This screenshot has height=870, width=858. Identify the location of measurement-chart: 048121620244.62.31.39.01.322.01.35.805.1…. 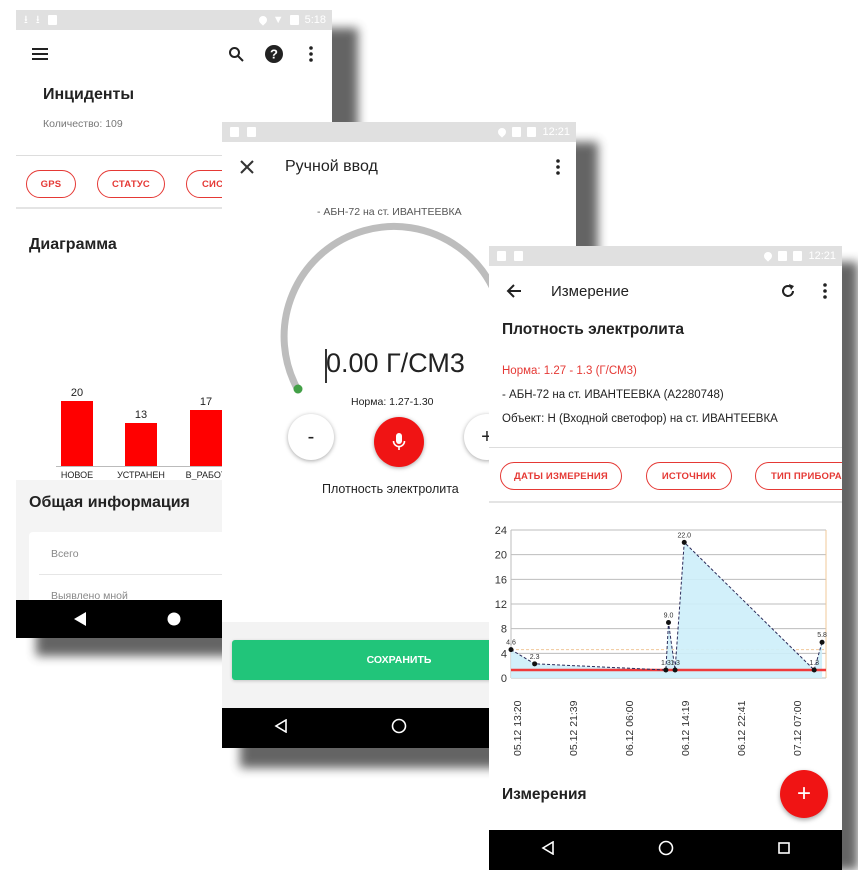
(661, 640).